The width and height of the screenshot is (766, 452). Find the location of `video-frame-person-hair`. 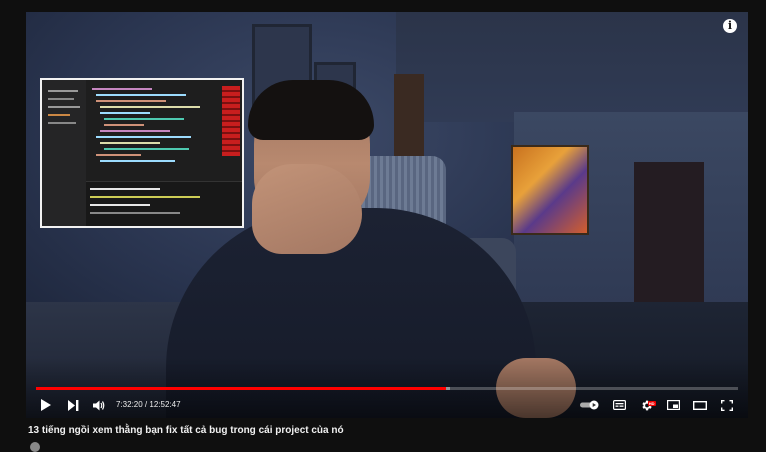

video-frame-person-hair is located at coordinates (311, 110).